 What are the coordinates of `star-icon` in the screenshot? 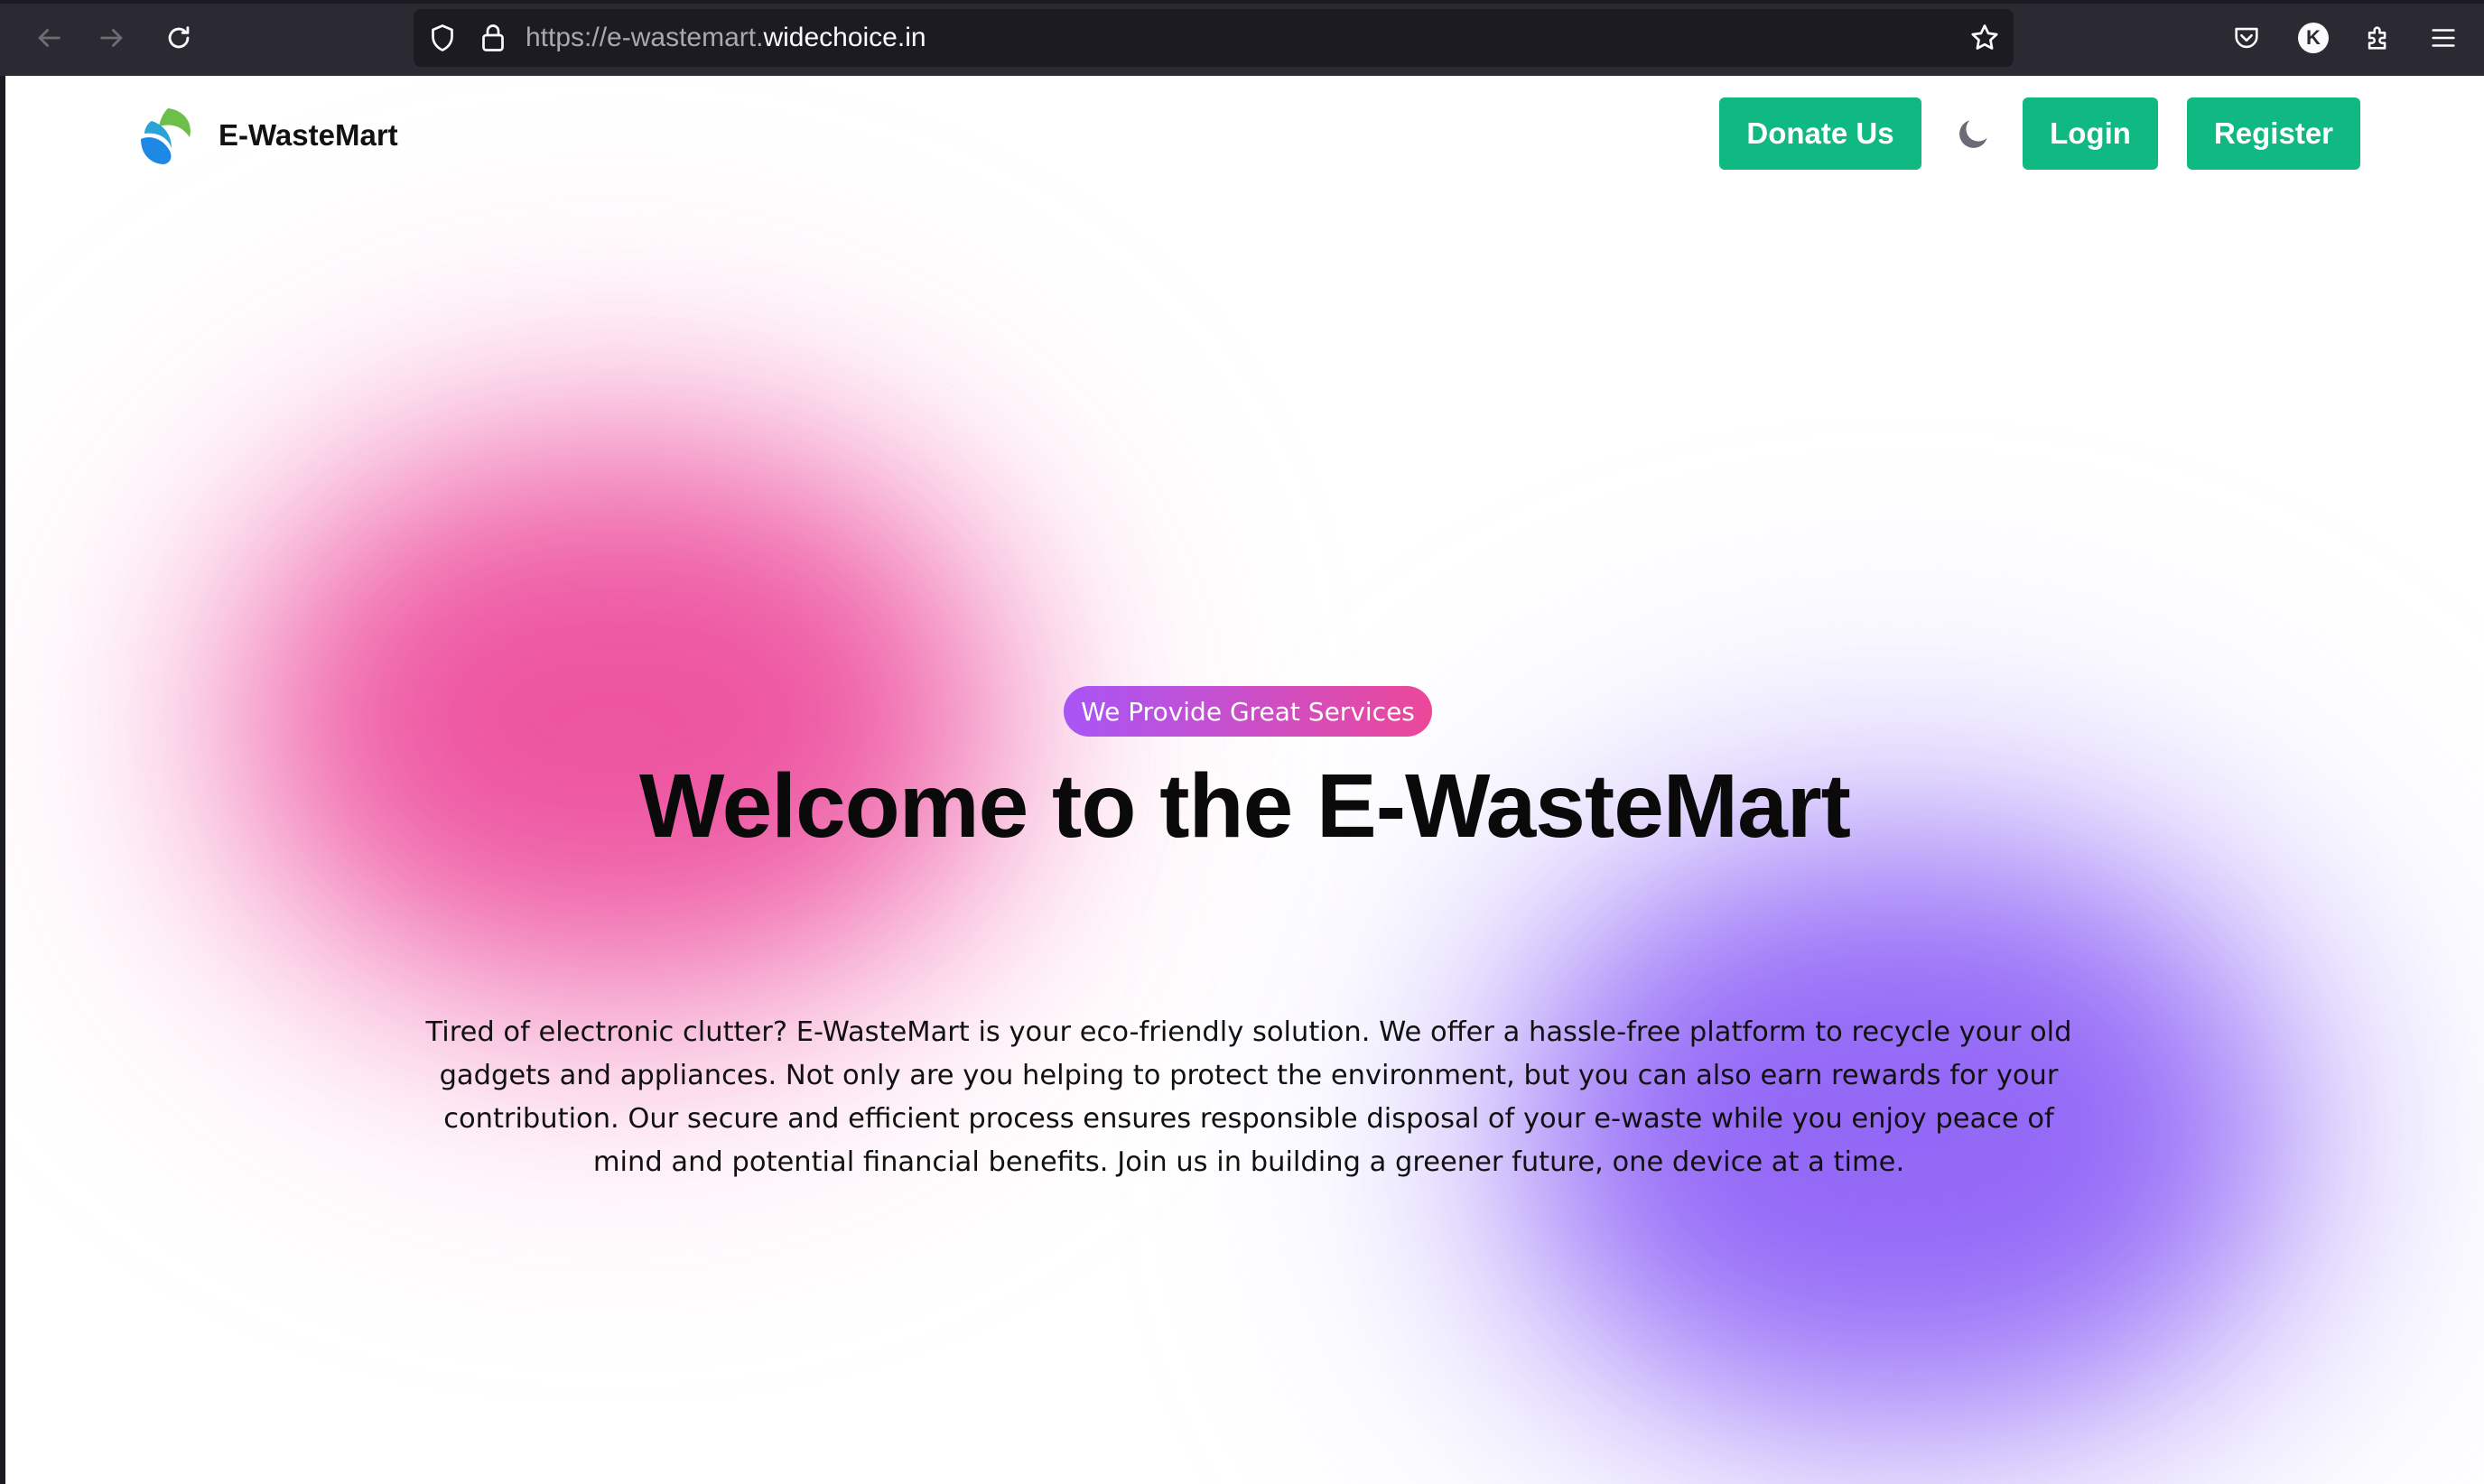 It's located at (1984, 38).